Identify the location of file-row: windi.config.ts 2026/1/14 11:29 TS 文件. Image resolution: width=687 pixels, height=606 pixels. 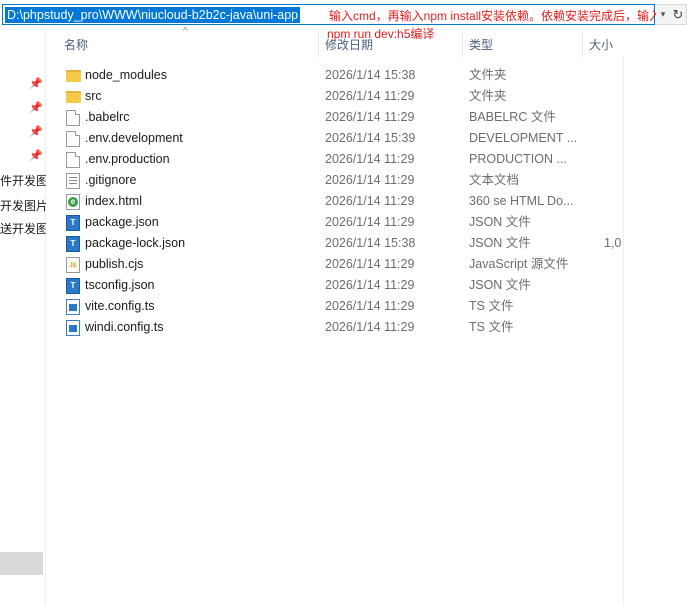
(342, 327).